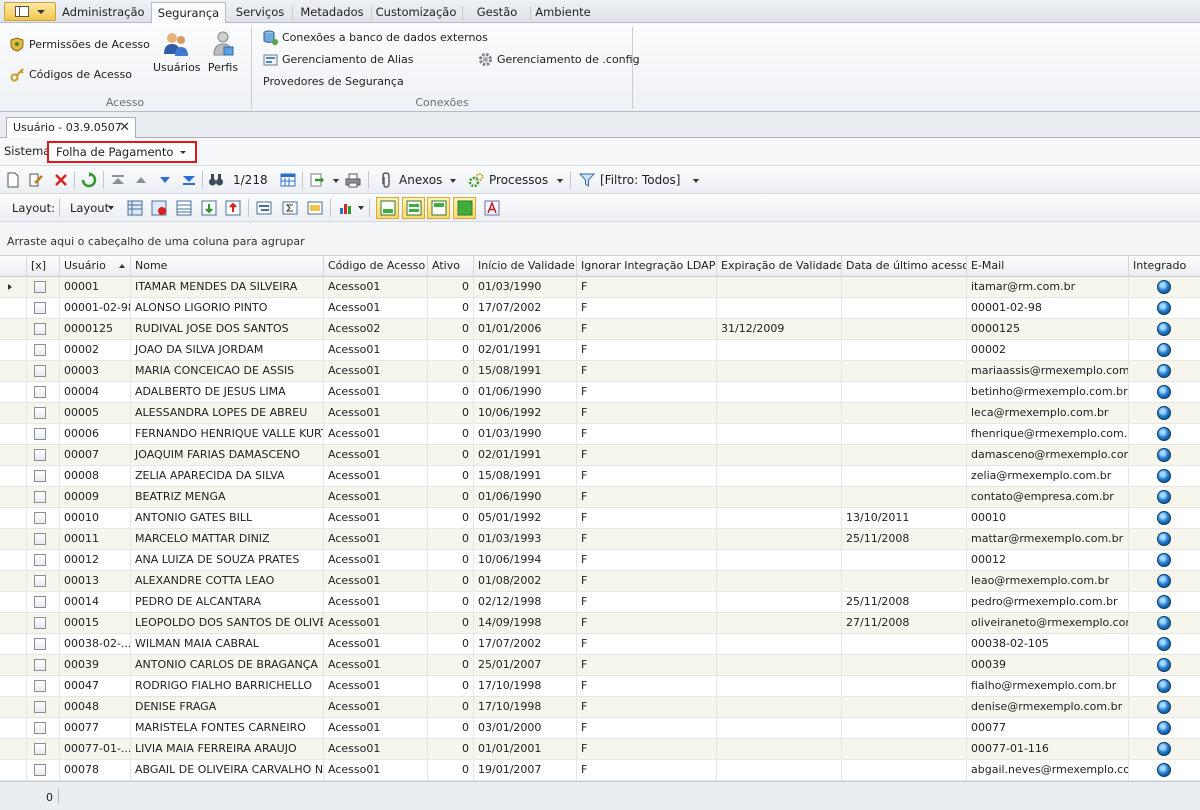 This screenshot has height=810, width=1200. I want to click on filter-icon, so click(587, 180).